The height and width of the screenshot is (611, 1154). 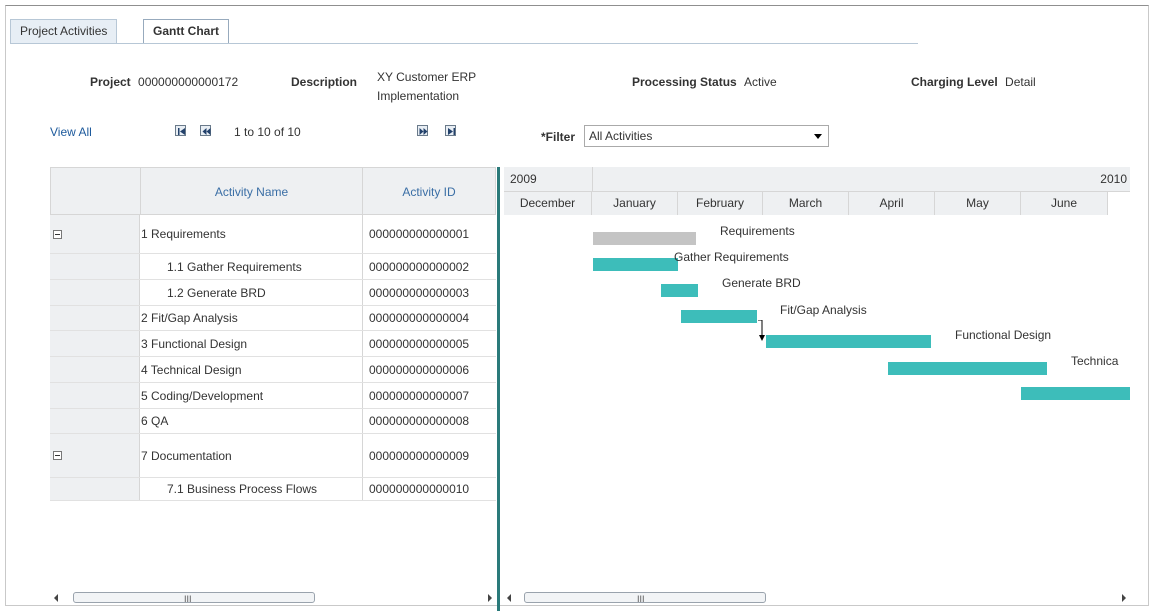 I want to click on year-label-2010: 2010, so click(x=861, y=179).